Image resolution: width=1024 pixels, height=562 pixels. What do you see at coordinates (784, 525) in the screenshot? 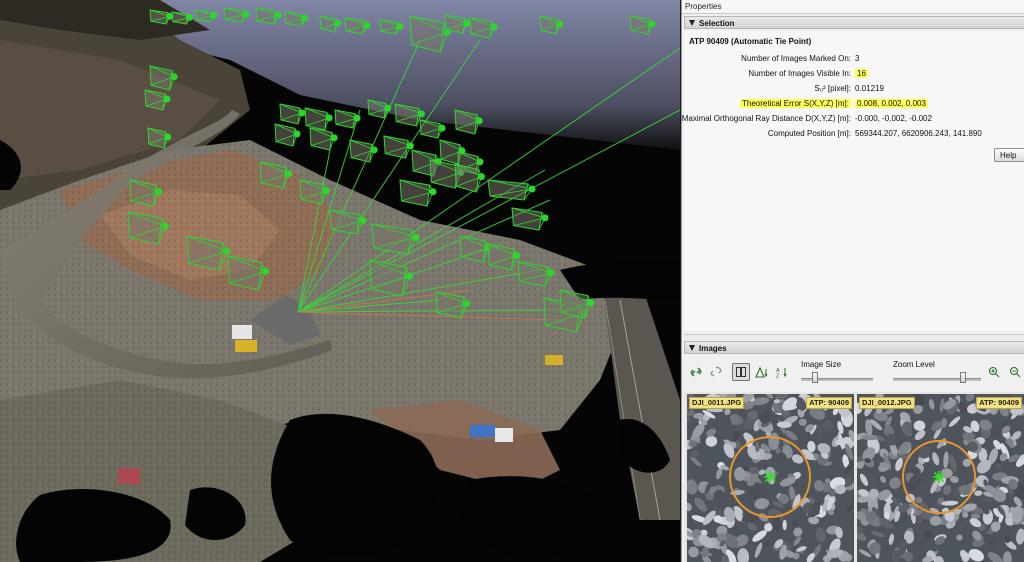
I see `gravel-stone` at bounding box center [784, 525].